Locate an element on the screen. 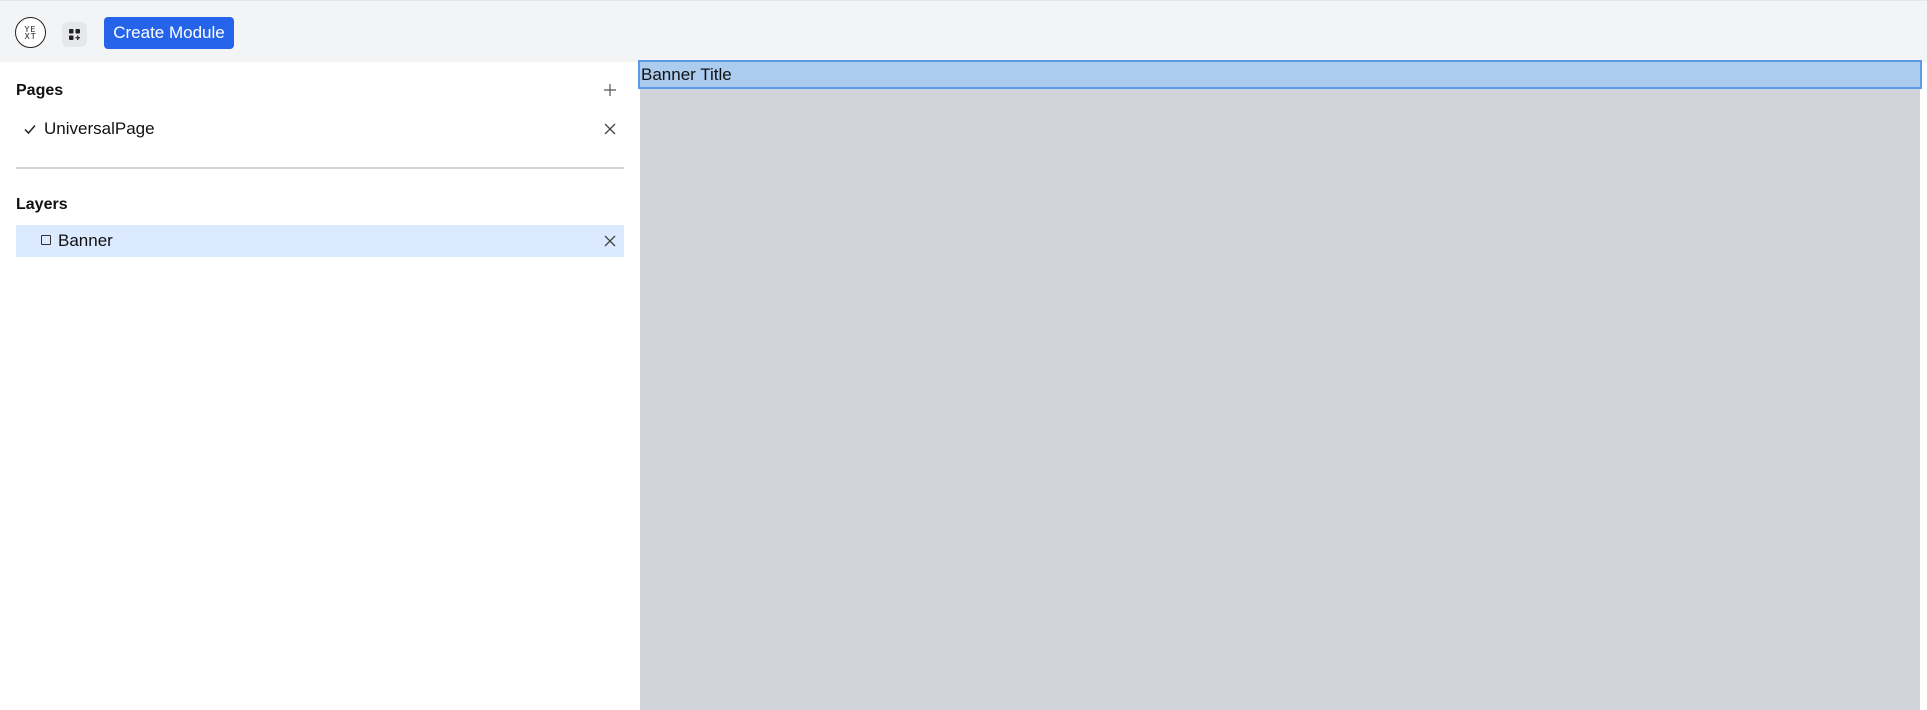  layers-heading: Layers is located at coordinates (42, 204).